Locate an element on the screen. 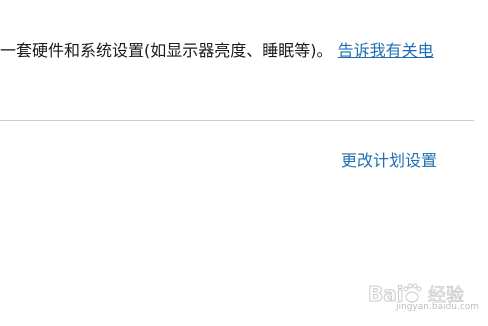  plan-description: 一套硬件和系统设置(如显示器亮度、睡眠等)。 告诉我有关电 is located at coordinates (244, 51).